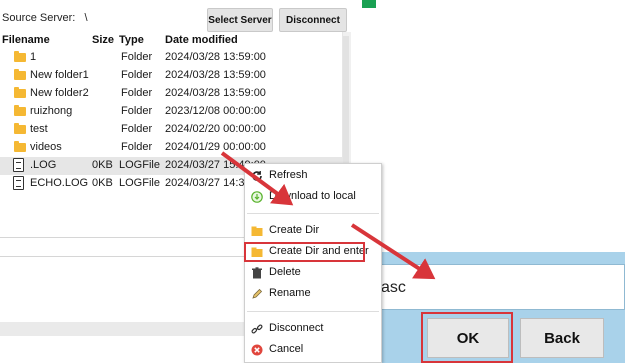 This screenshot has width=625, height=363. Describe the element at coordinates (328, 215) in the screenshot. I see `annotation-arrows` at that location.